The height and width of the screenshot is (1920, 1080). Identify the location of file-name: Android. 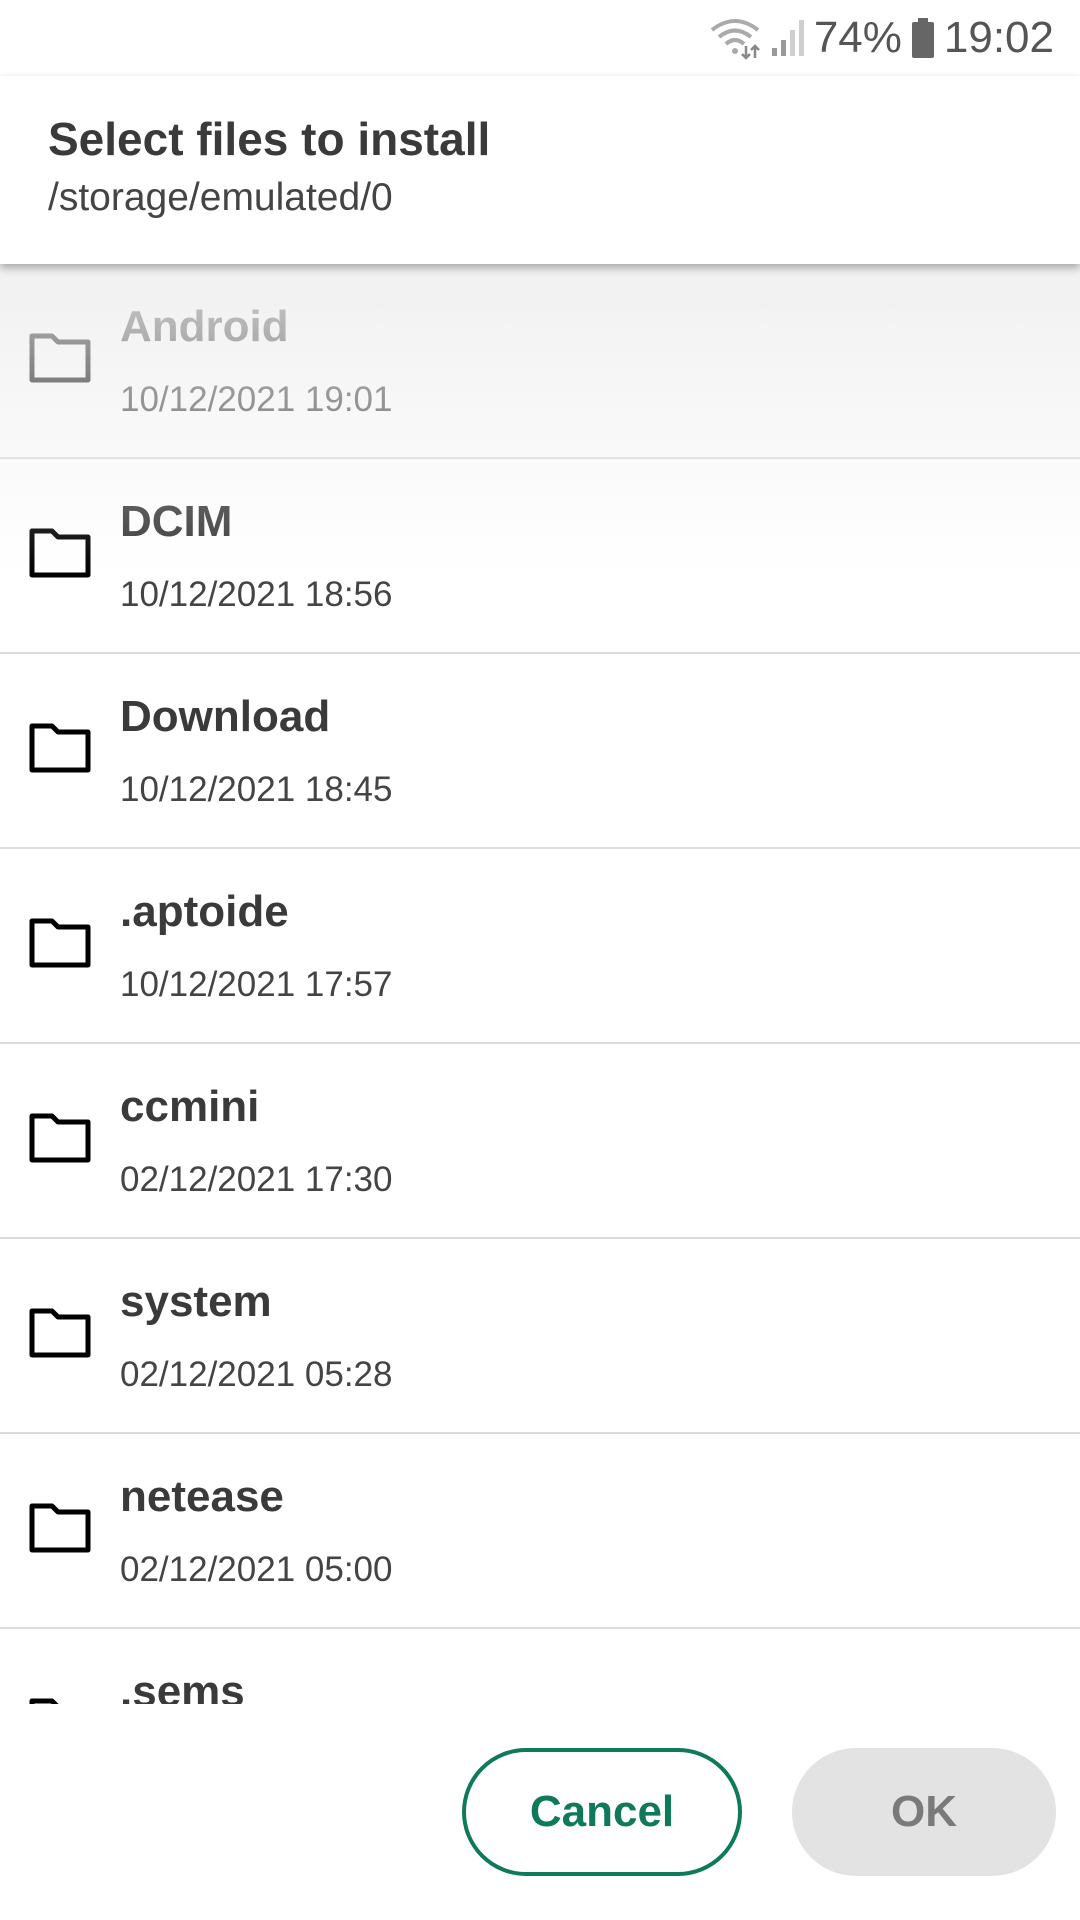
(204, 326).